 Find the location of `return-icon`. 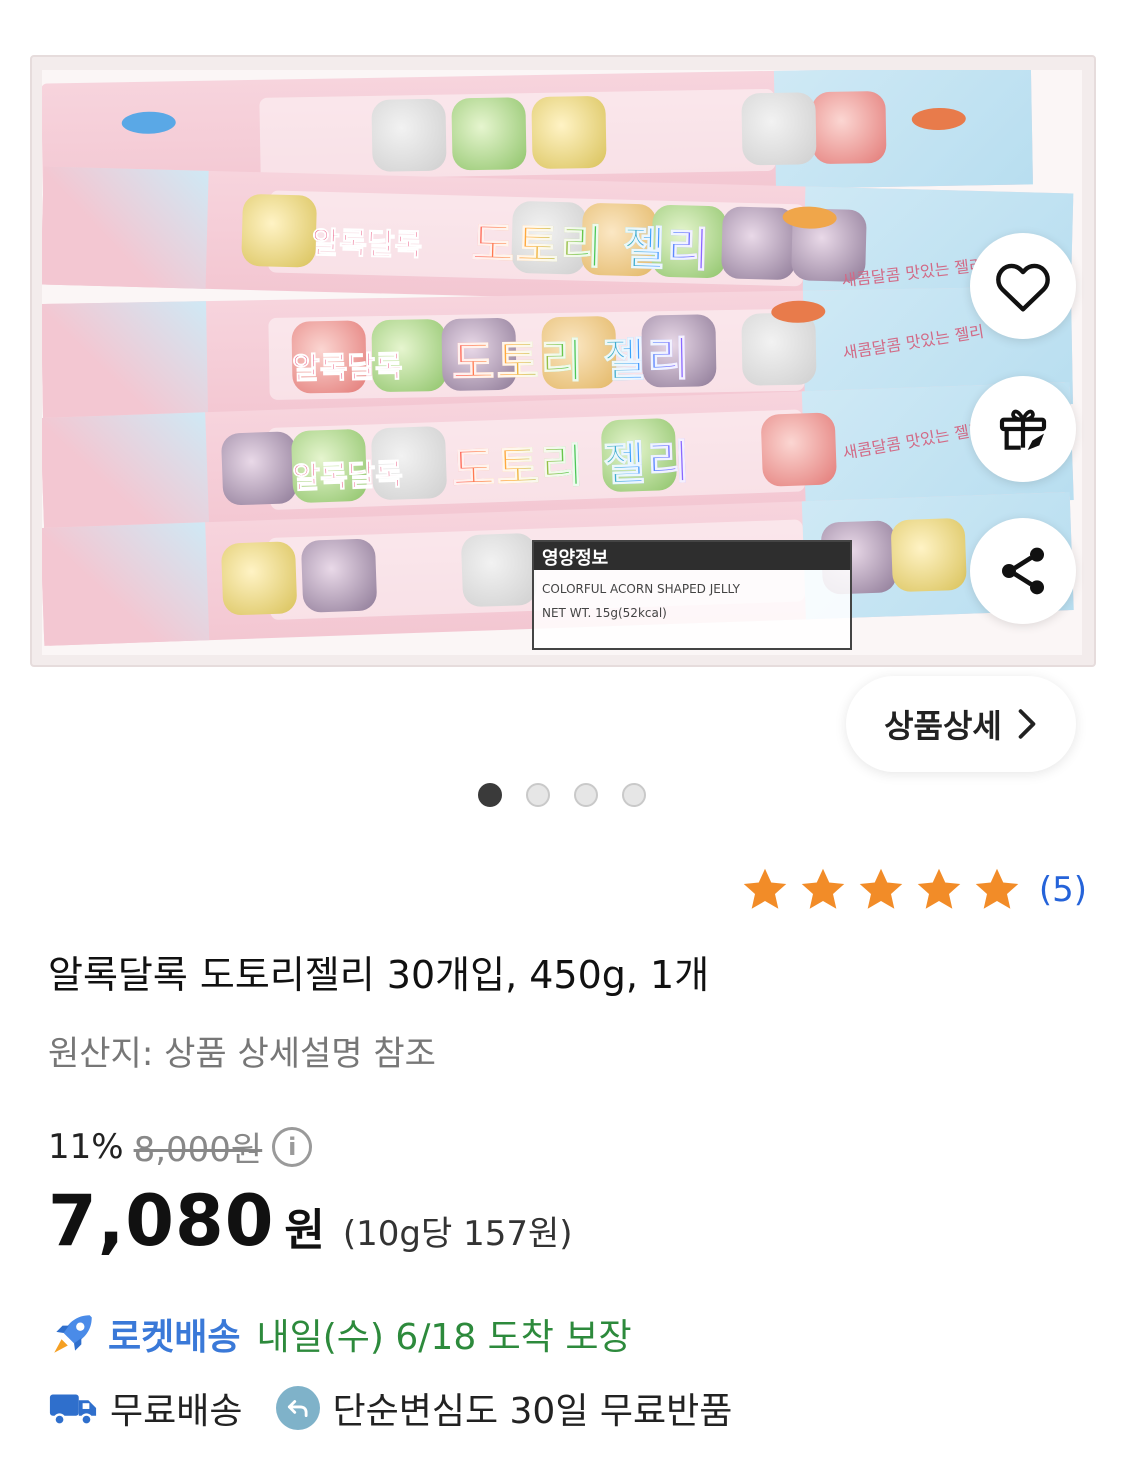

return-icon is located at coordinates (298, 1408).